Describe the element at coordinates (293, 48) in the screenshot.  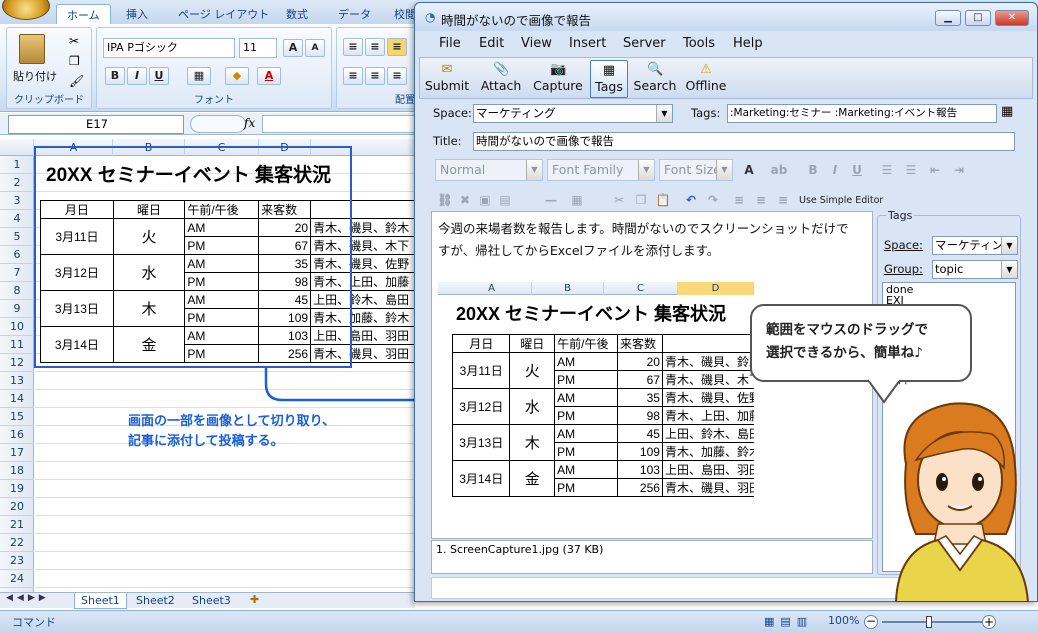
I see `grow-font-button: A` at that location.